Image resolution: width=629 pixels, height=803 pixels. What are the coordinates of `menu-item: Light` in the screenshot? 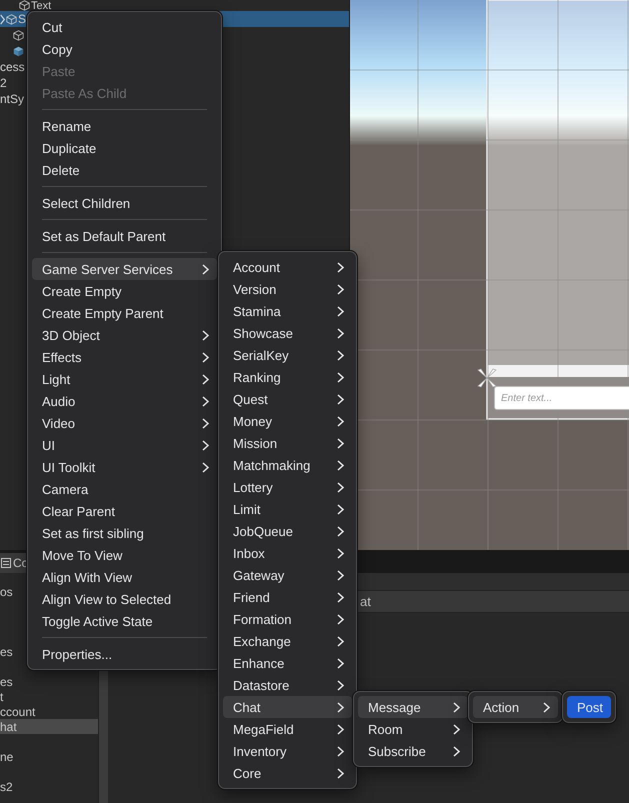 It's located at (124, 379).